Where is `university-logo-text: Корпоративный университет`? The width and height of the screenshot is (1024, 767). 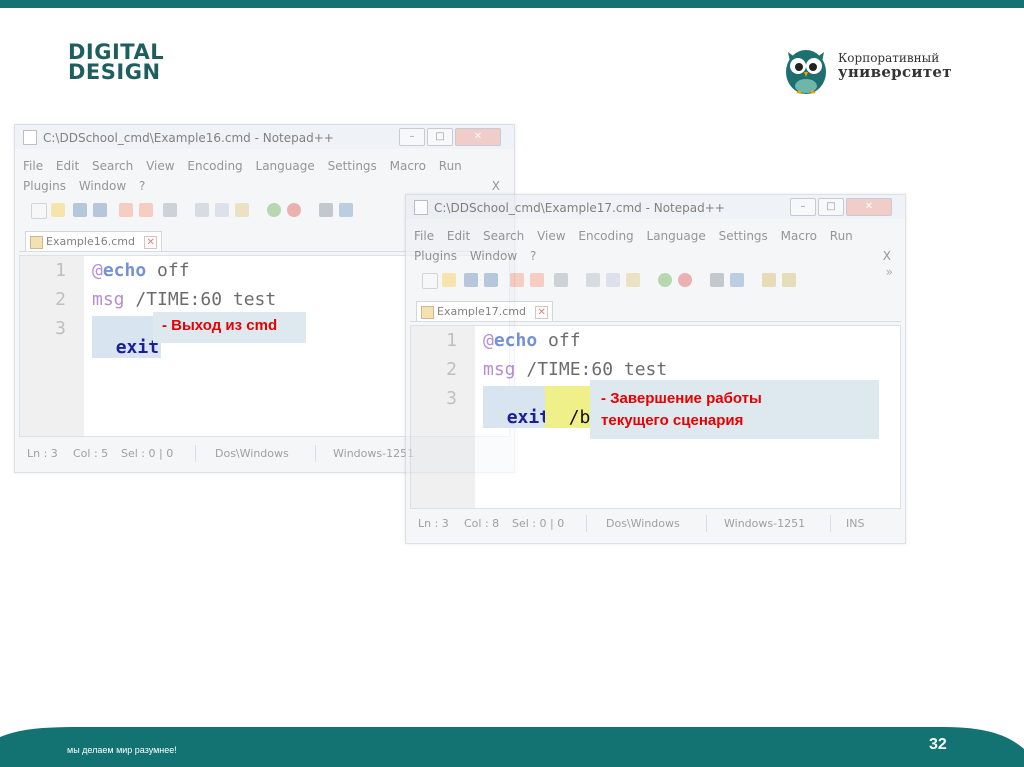 university-logo-text: Корпоративный университет is located at coordinates (895, 66).